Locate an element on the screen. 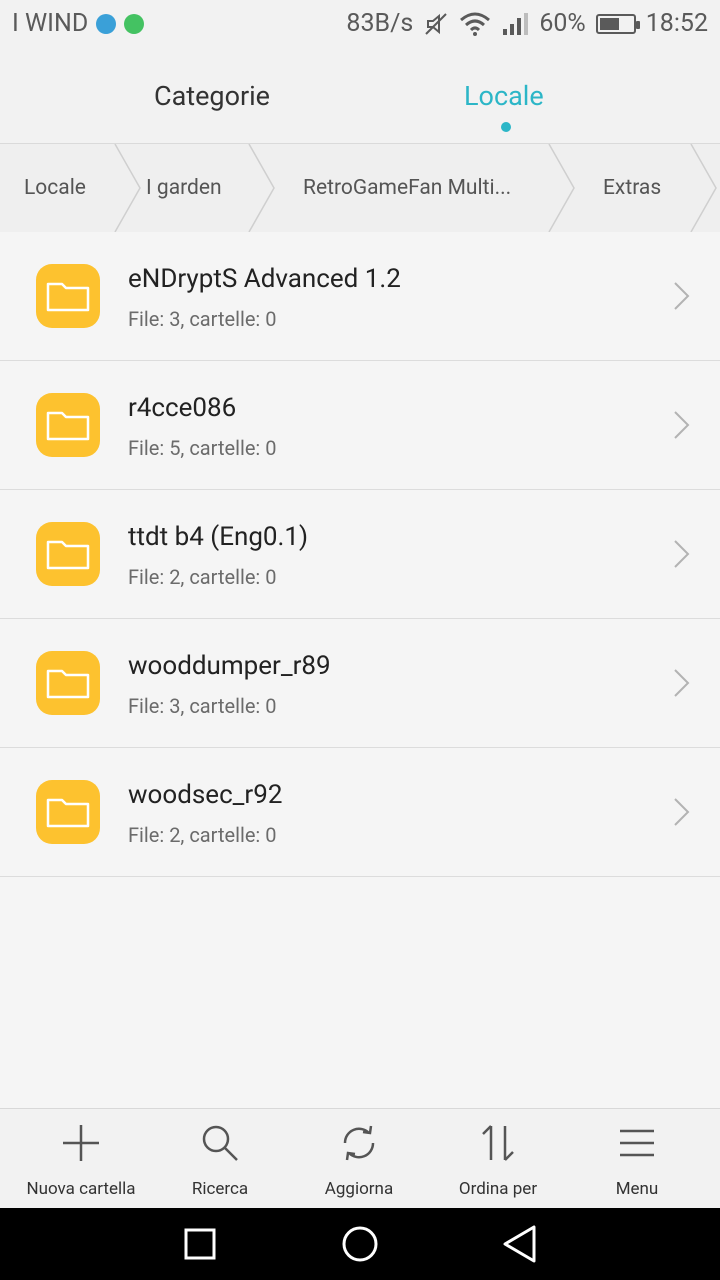  sort-button: Ordina per is located at coordinates (498, 1159).